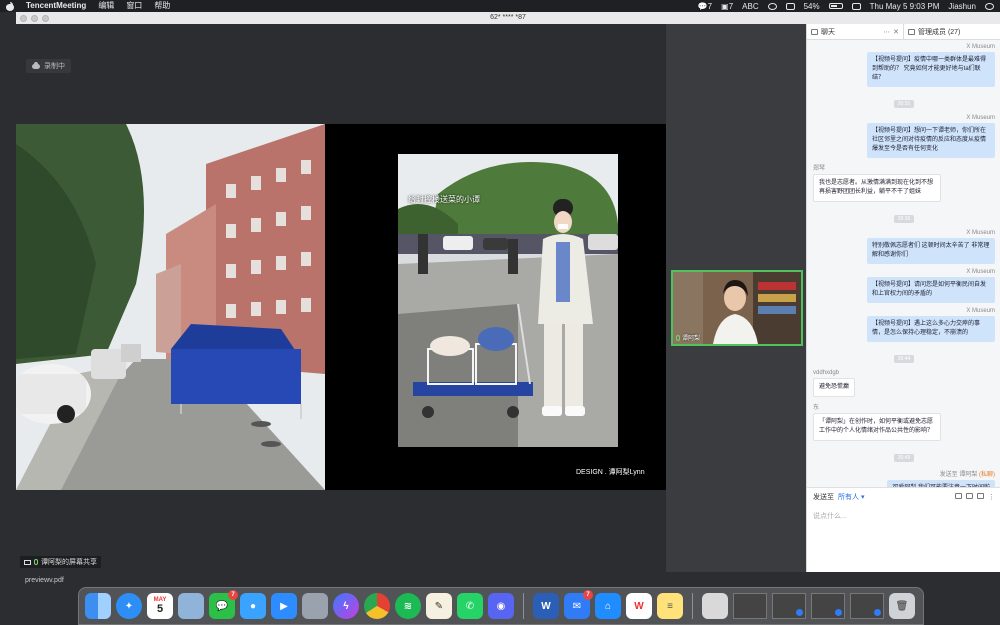  Describe the element at coordinates (855, 31) in the screenshot. I see `tab-chat: 聊天 ⋯ ✕` at that location.